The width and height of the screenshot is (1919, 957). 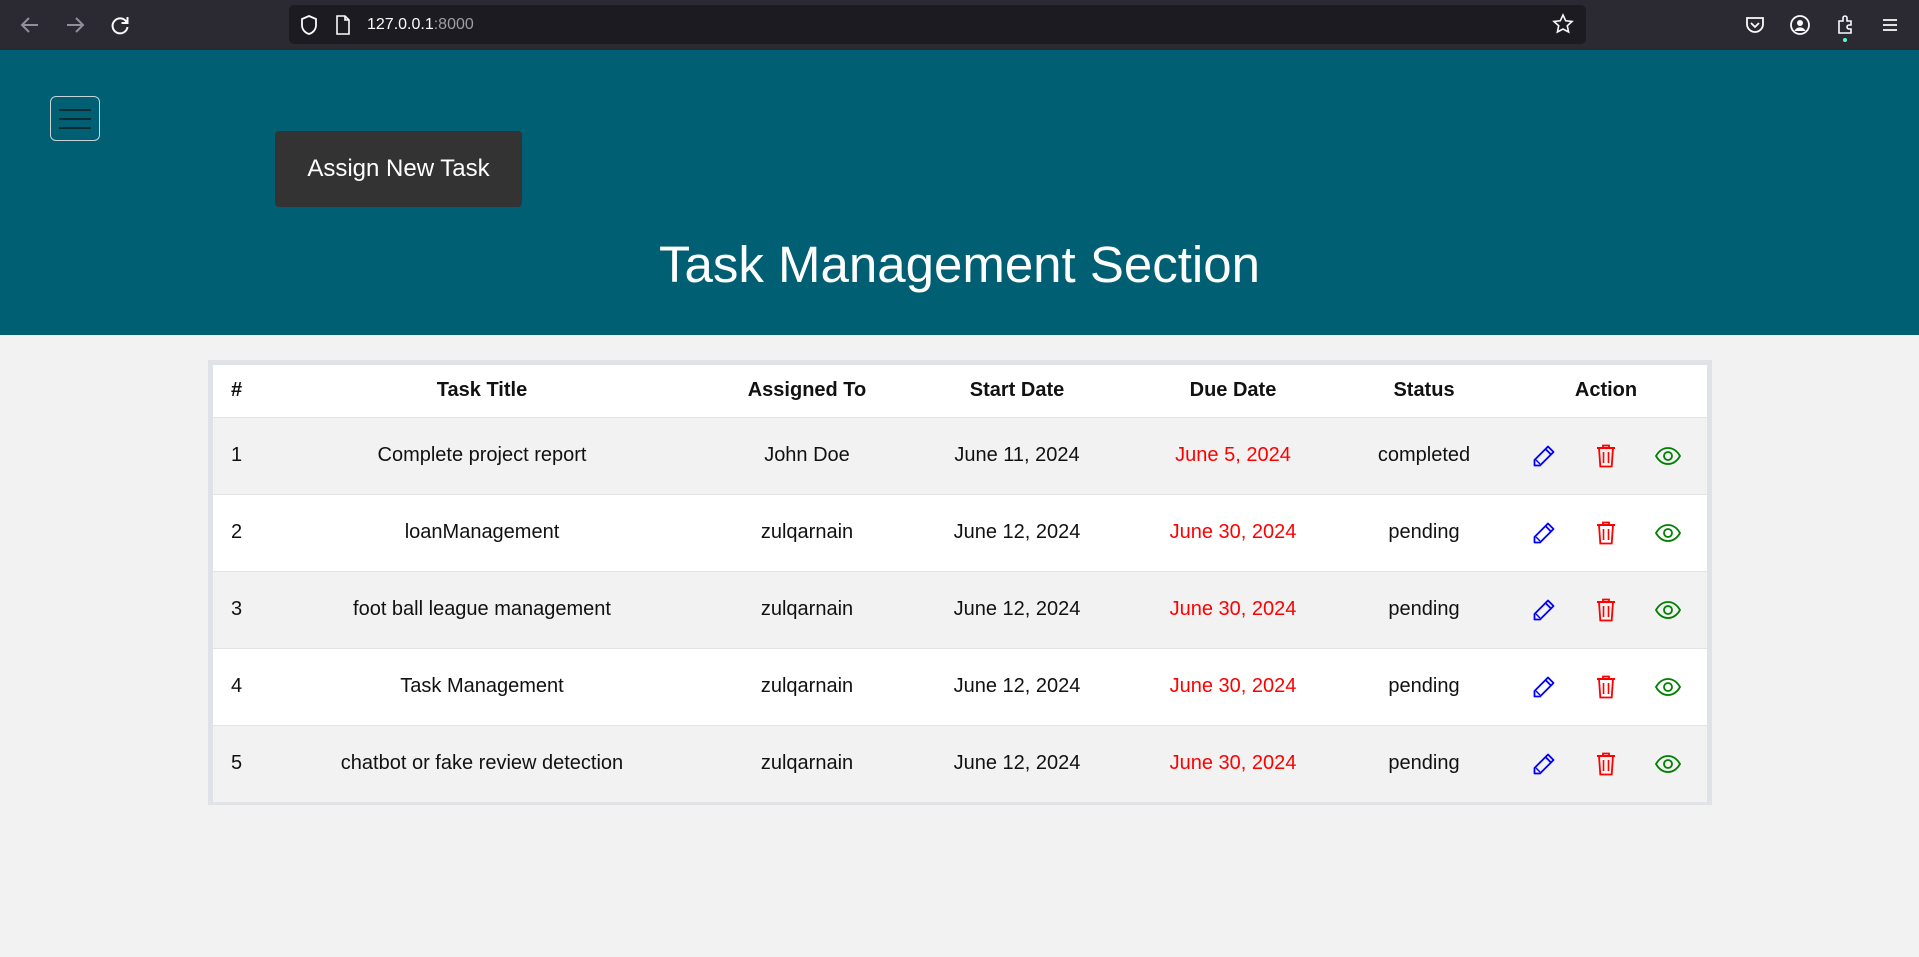 I want to click on task-status: completed, so click(x=1424, y=456).